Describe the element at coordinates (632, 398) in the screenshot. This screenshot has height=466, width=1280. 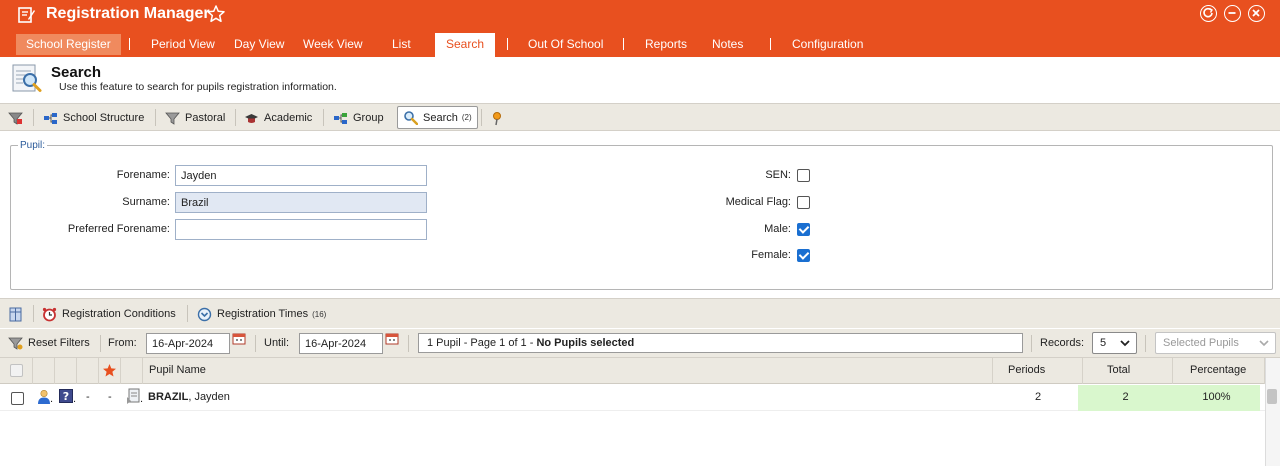
I see `table-row: . ? . - - . BRAZIL, Jayden 2 2 100%` at that location.